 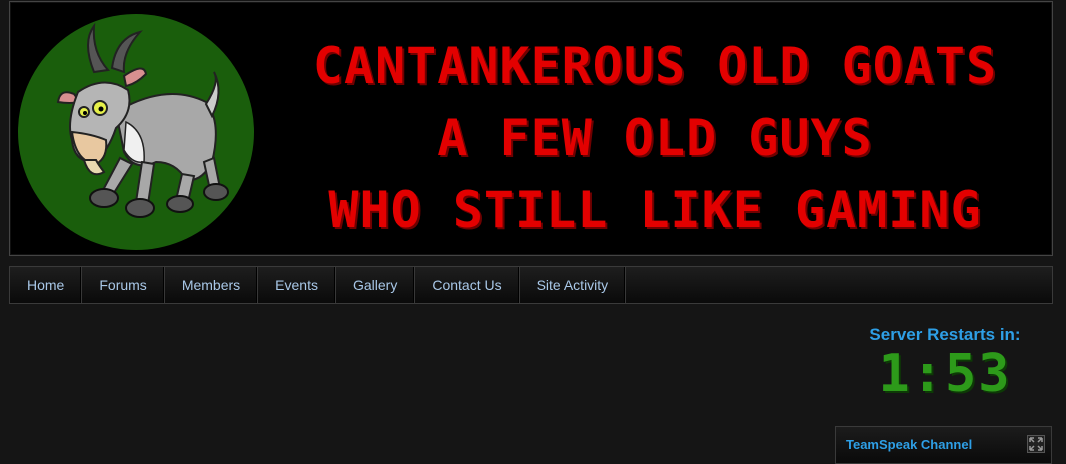 I want to click on expand-icon, so click(x=1036, y=444).